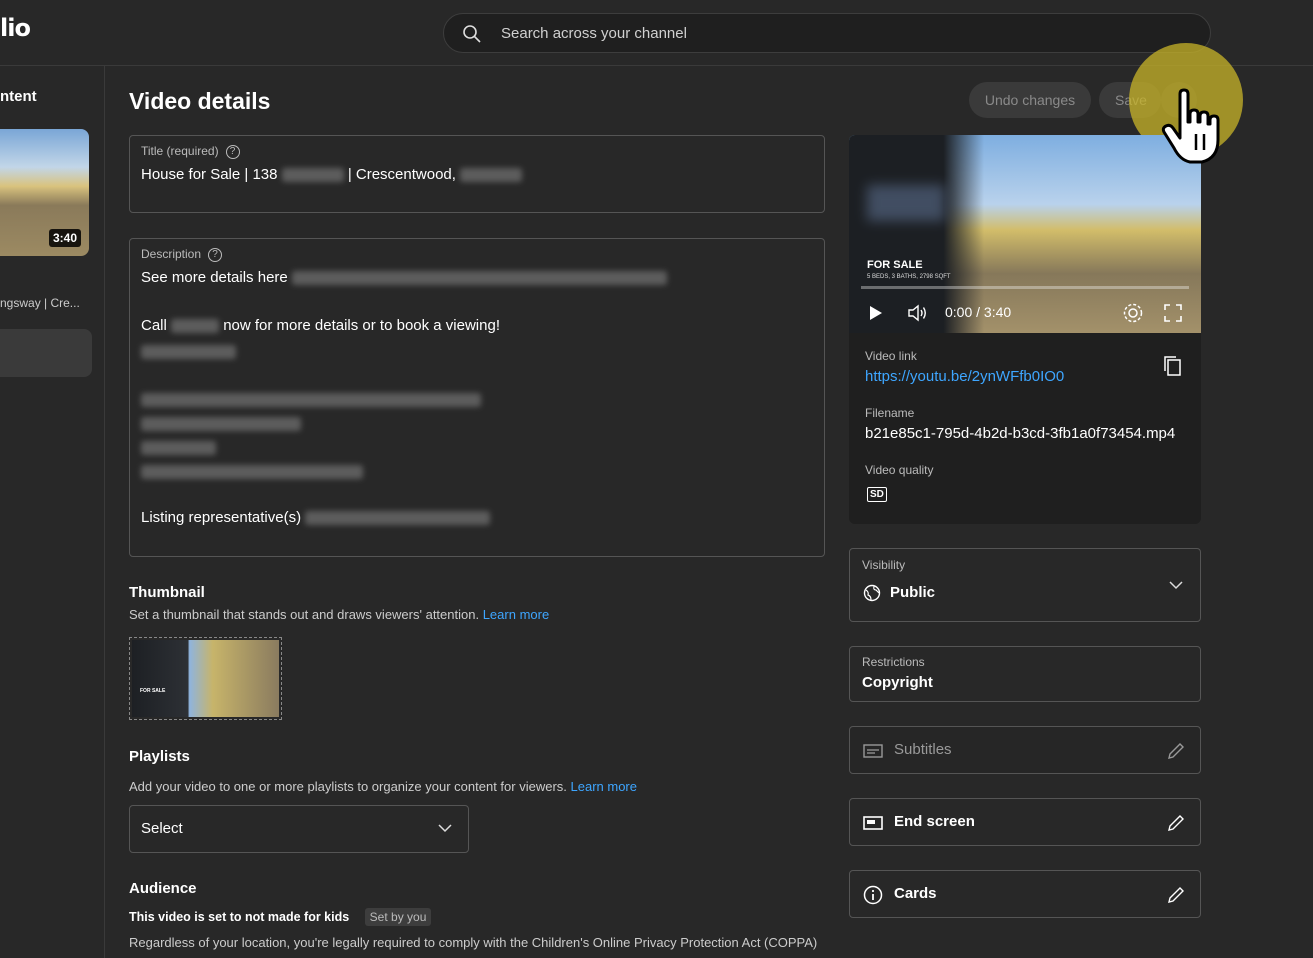 The image size is (1313, 958). I want to click on video-link: https://youtu.be/2ynWFfb0IO0, so click(964, 376).